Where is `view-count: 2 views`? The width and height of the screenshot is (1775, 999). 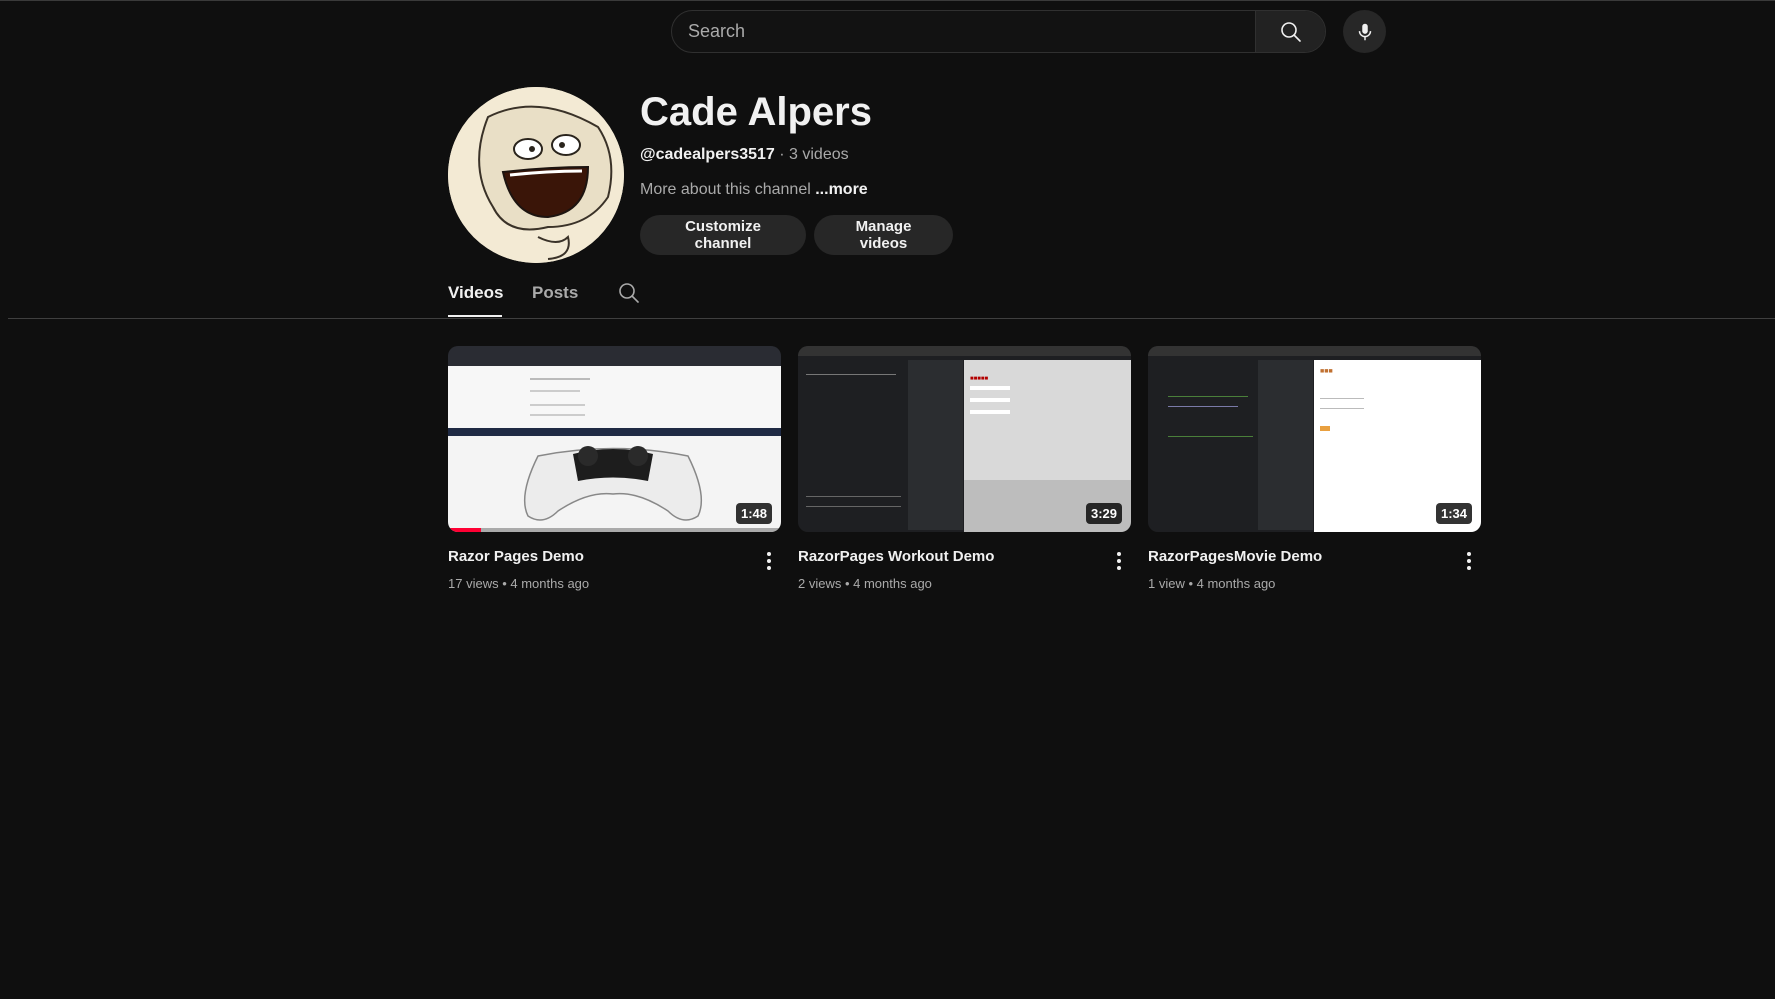
view-count: 2 views is located at coordinates (820, 583).